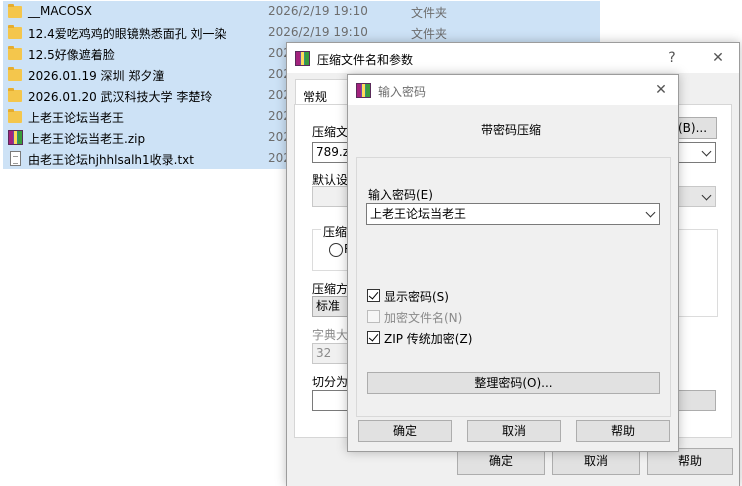 This screenshot has height=486, width=742. What do you see at coordinates (513, 214) in the screenshot?
I see `password-input: 上老王论坛当老王` at bounding box center [513, 214].